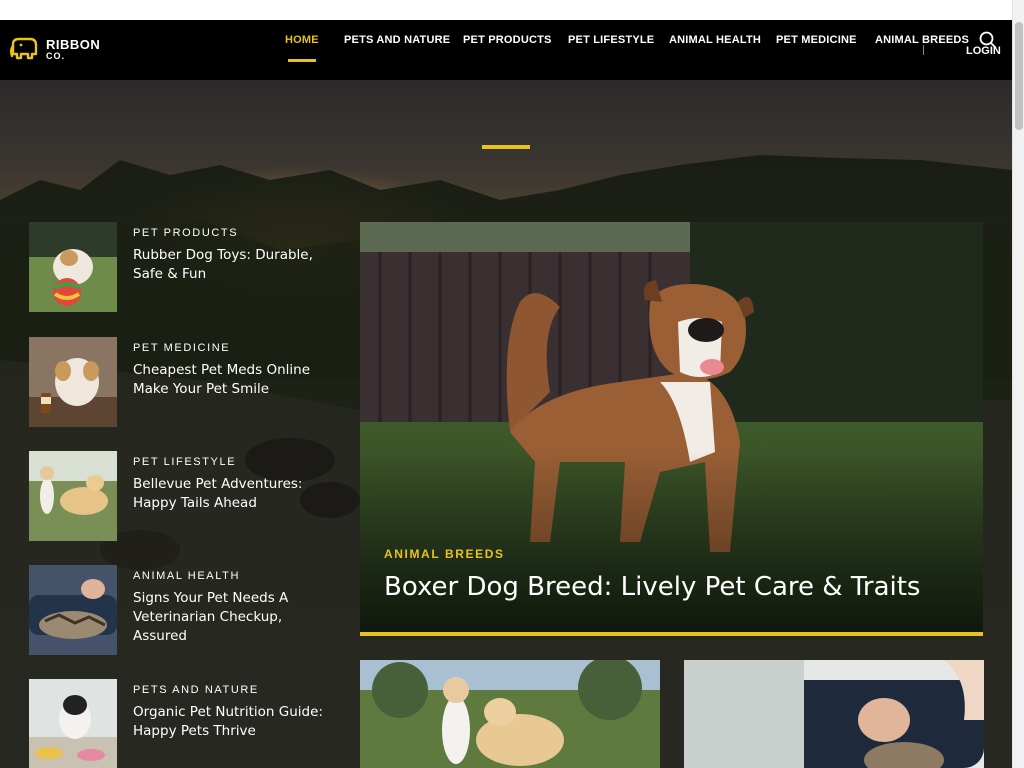  What do you see at coordinates (444, 554) in the screenshot?
I see `featured-post-category: ANIMAL BREEDS` at bounding box center [444, 554].